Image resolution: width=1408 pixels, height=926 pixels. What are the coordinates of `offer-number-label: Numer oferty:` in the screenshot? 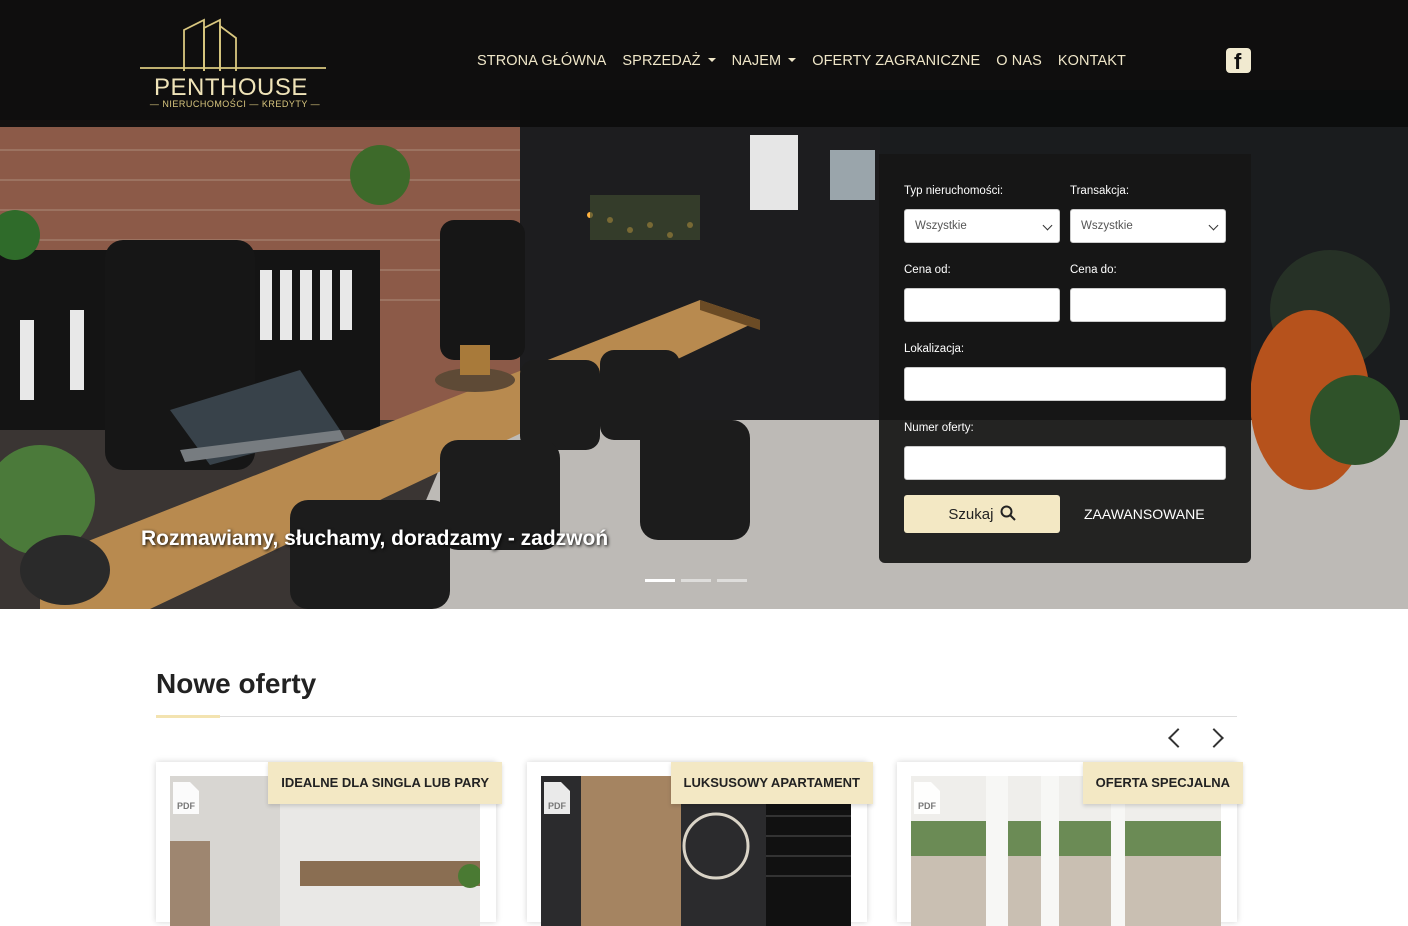 It's located at (939, 428).